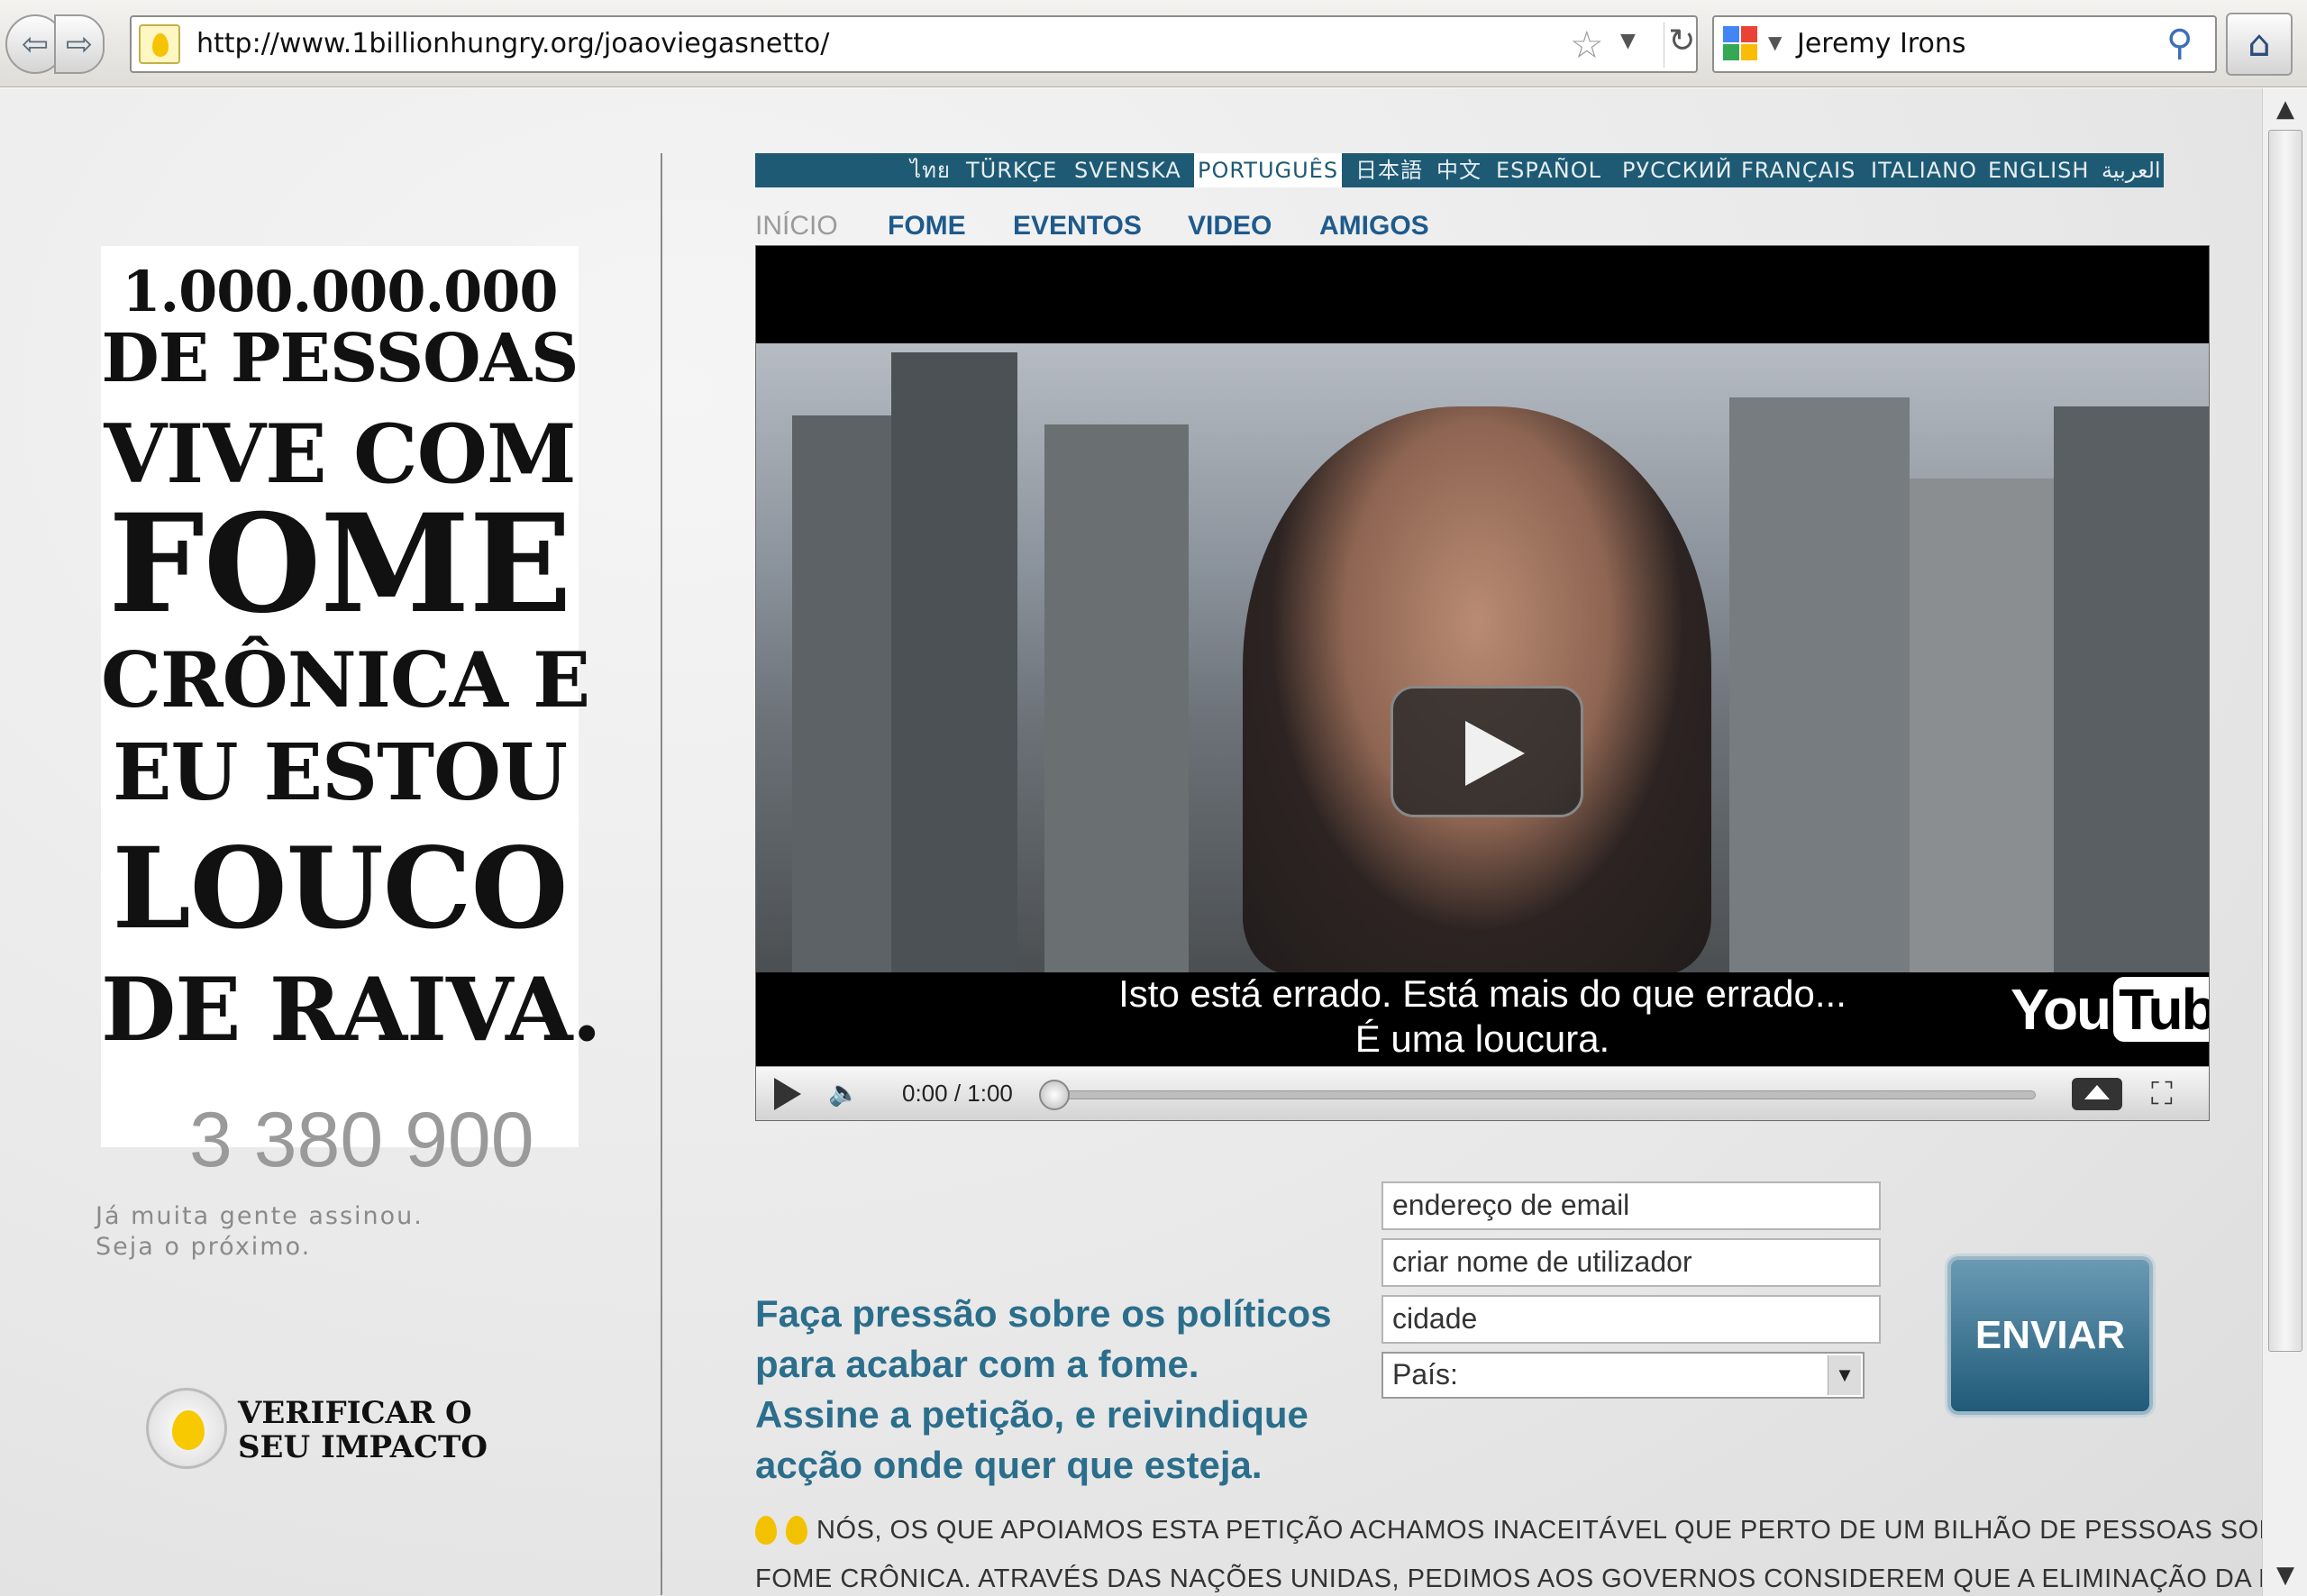 The height and width of the screenshot is (1596, 2307). What do you see at coordinates (787, 1094) in the screenshot?
I see `play-button` at bounding box center [787, 1094].